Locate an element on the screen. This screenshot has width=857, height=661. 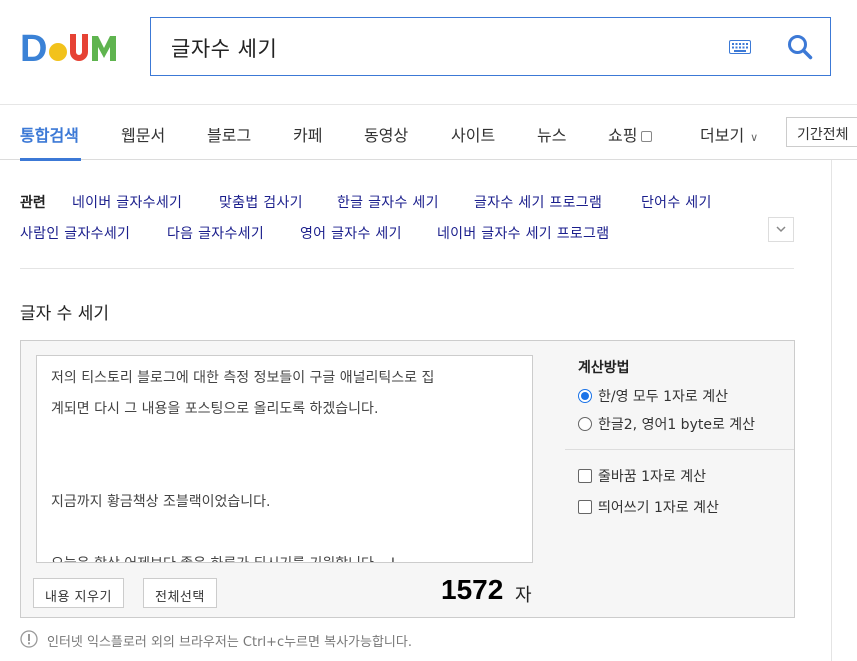
period-filter-button: 기간전체 is located at coordinates (821, 132).